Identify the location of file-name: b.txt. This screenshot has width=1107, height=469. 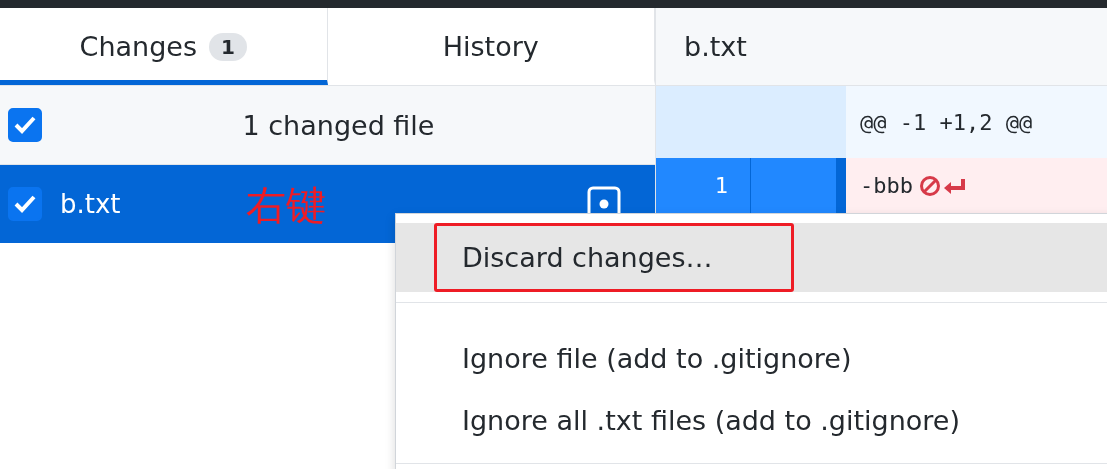
(90, 204).